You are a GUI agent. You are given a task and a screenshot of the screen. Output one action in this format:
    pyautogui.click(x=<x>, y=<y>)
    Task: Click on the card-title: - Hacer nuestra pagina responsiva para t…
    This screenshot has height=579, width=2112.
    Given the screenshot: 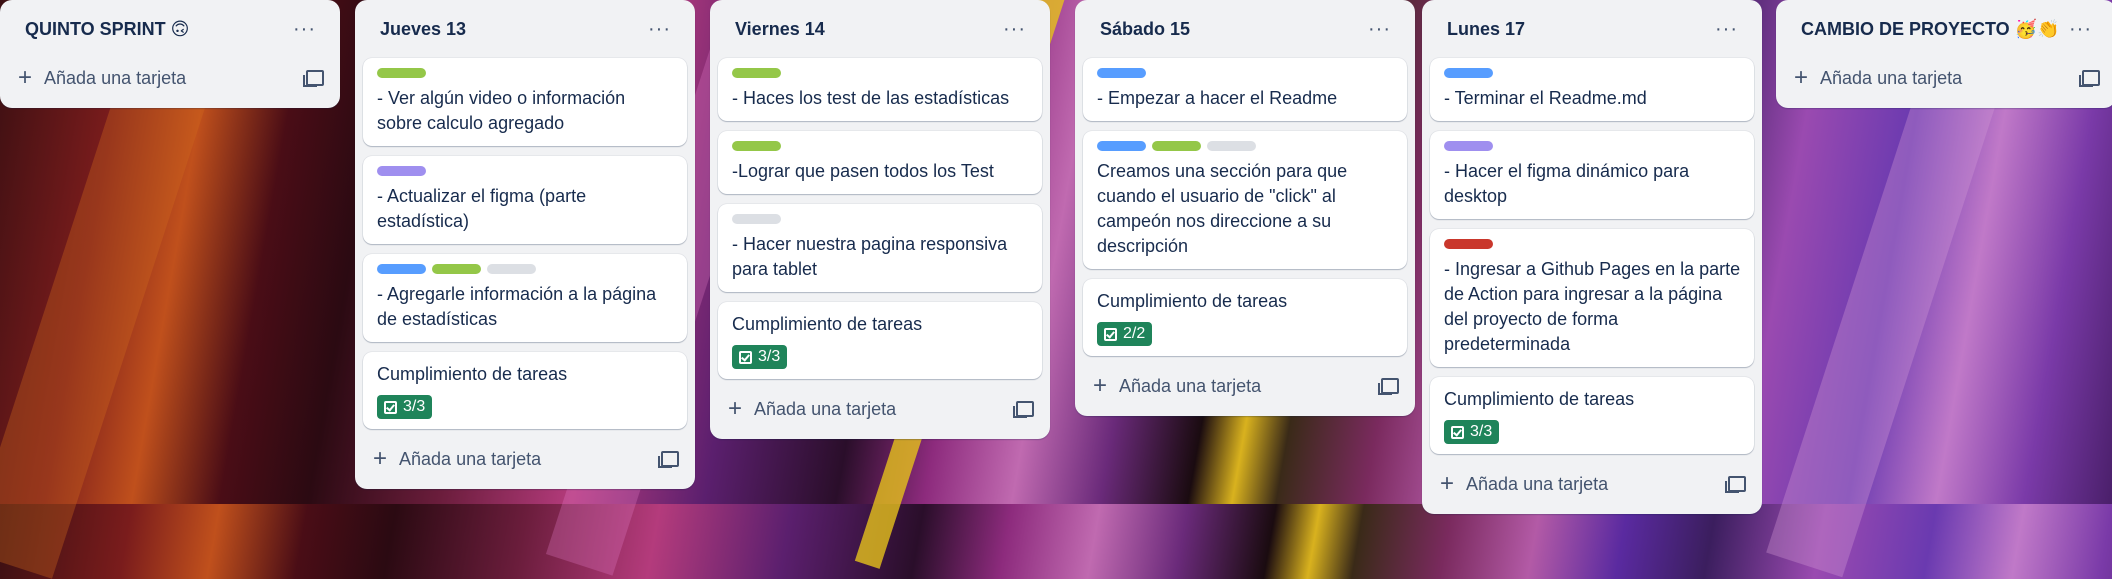 What is the action you would take?
    pyautogui.click(x=870, y=256)
    